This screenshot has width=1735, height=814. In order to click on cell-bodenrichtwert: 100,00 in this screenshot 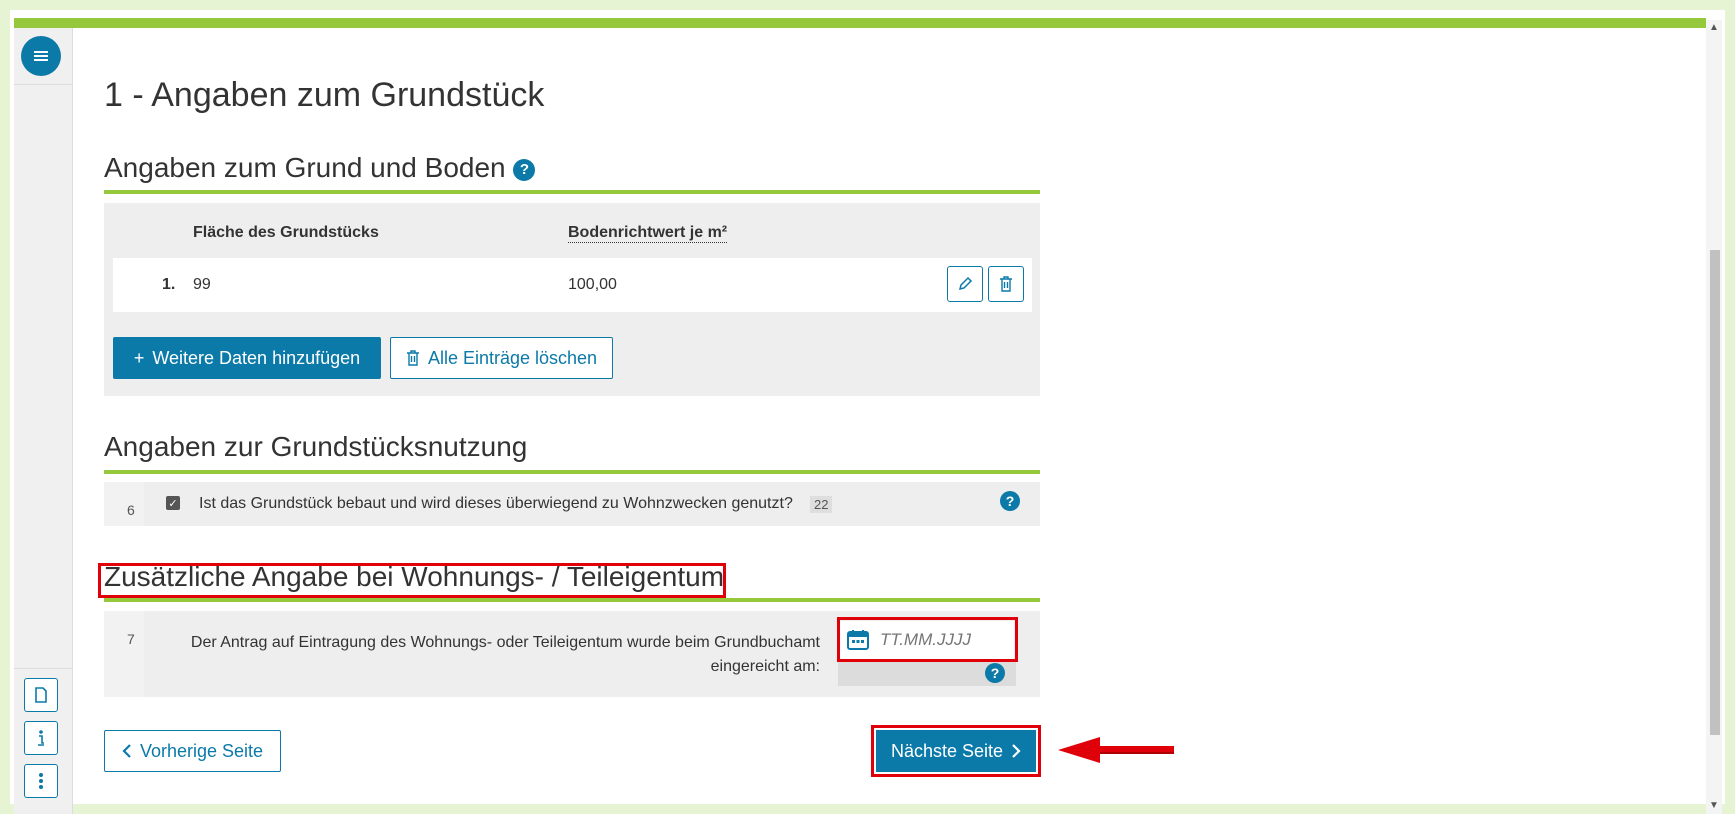, I will do `click(592, 284)`.